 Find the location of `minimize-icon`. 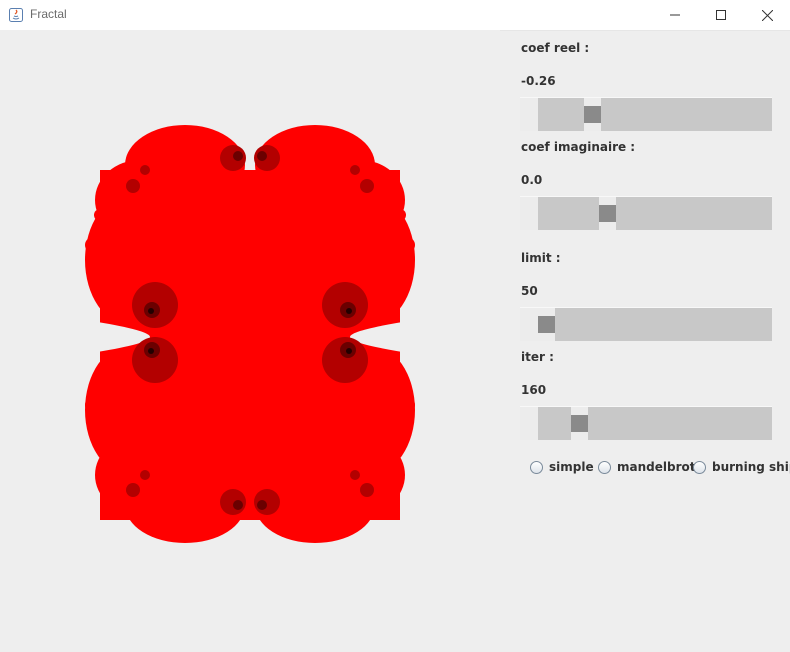

minimize-icon is located at coordinates (675, 15).